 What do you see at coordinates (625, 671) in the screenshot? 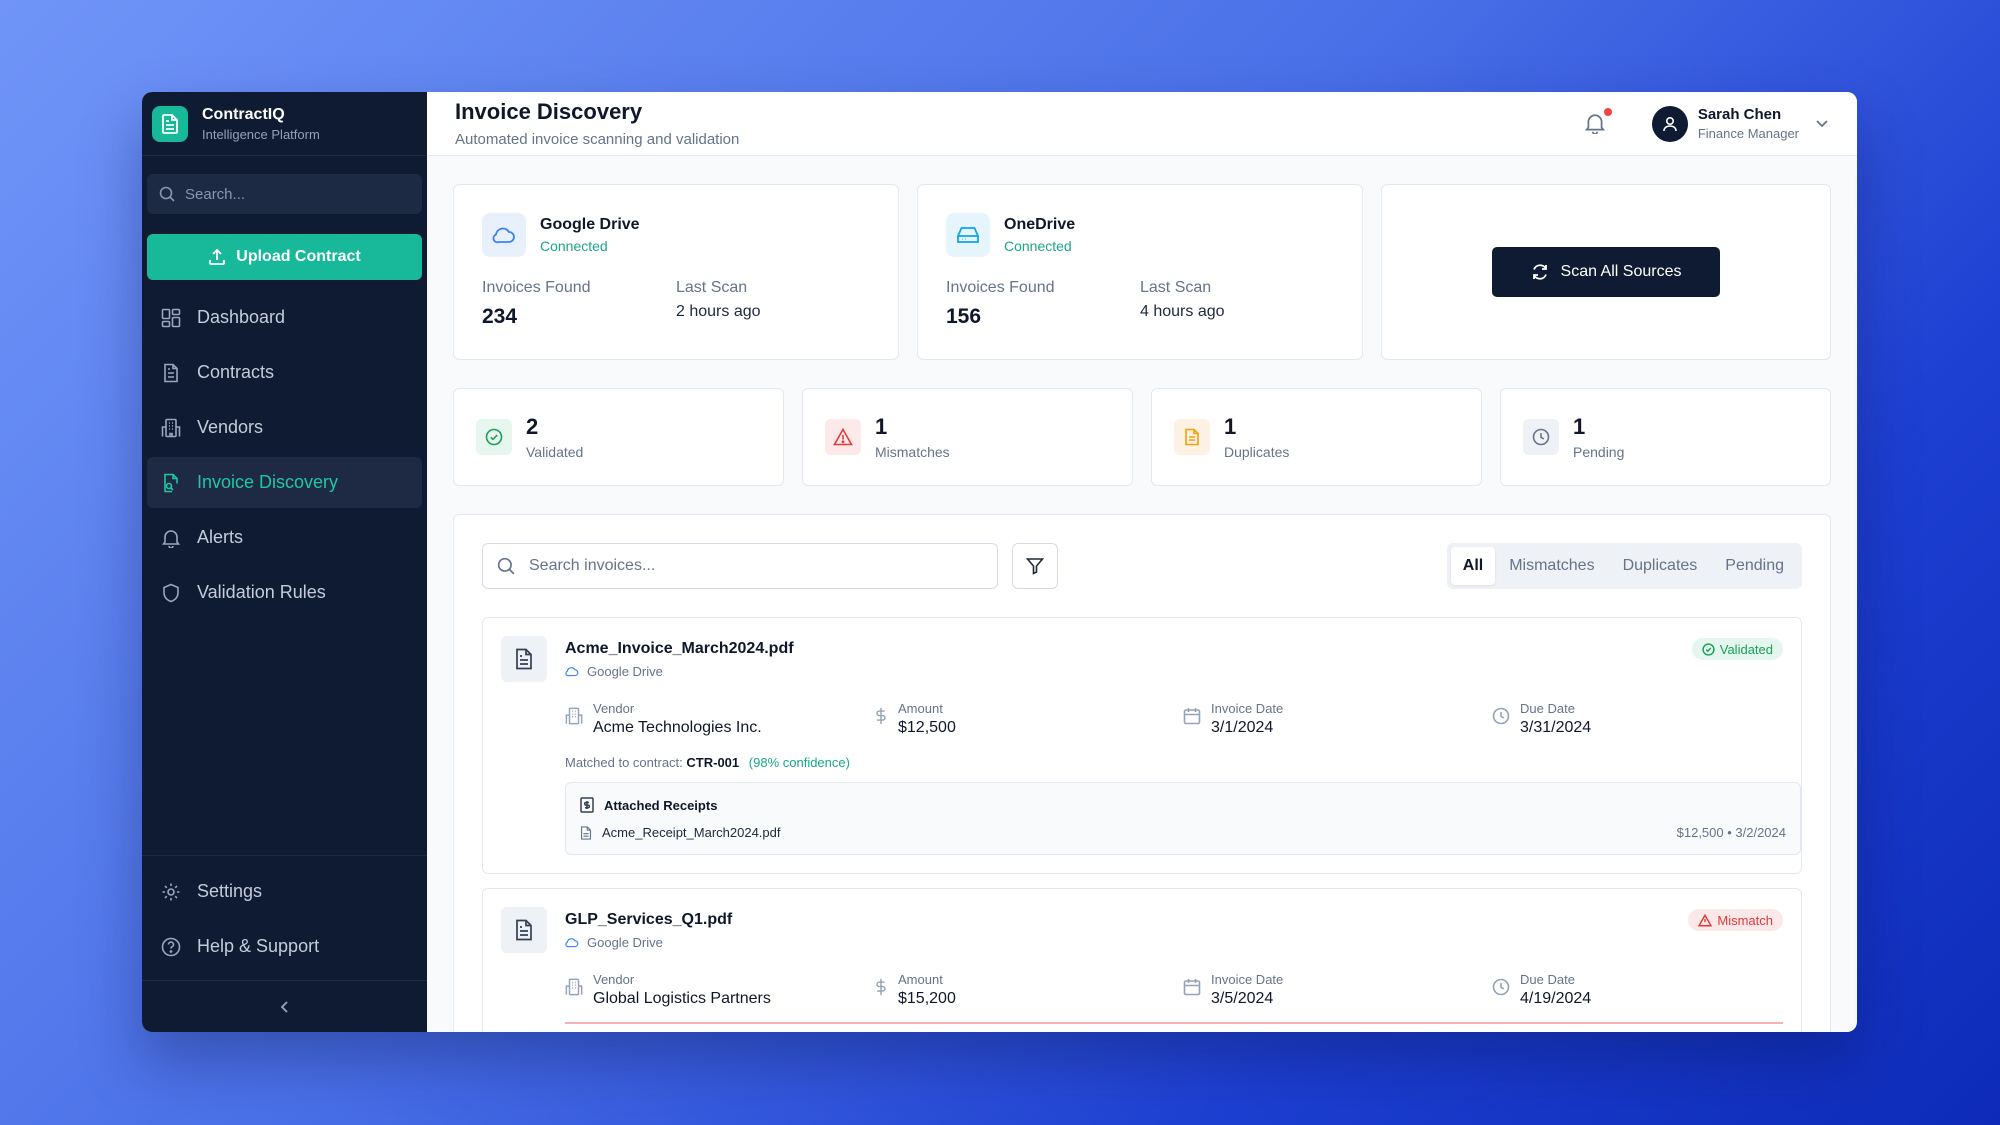
I see `invoice-source: Google Drive` at bounding box center [625, 671].